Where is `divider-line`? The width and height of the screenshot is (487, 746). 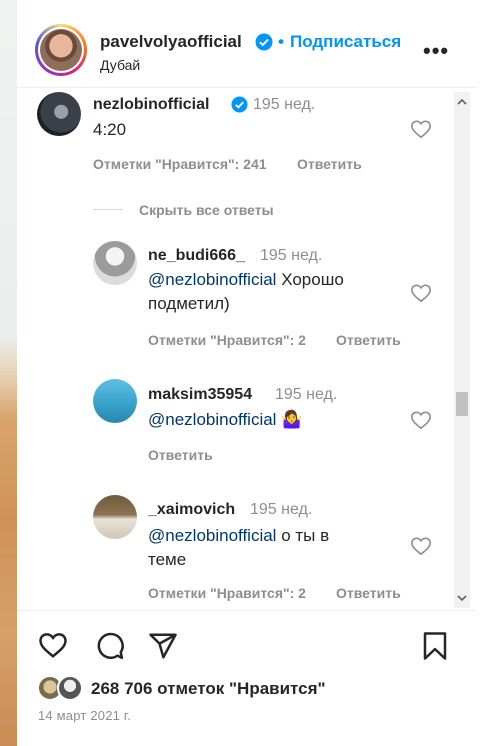
divider-line is located at coordinates (108, 209).